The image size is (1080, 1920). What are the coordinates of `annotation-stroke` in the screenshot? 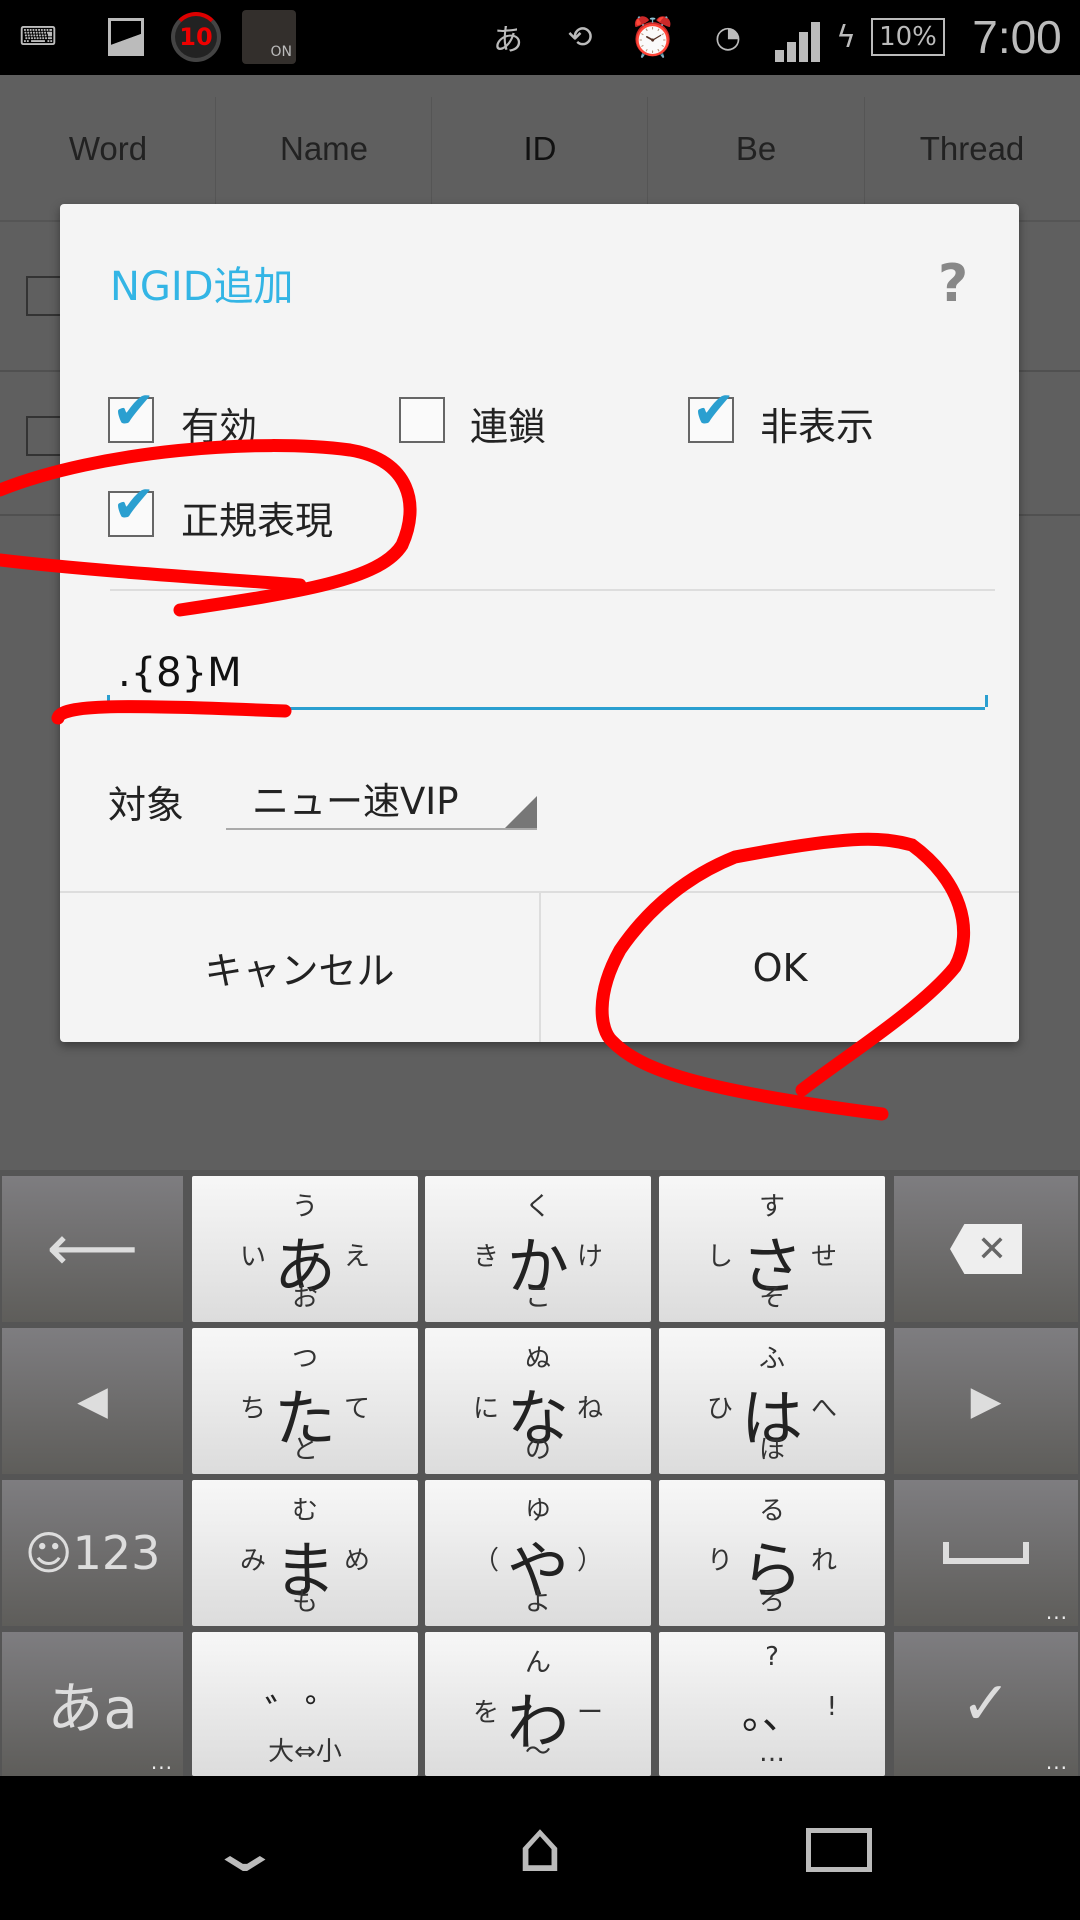 It's located at (153, 572).